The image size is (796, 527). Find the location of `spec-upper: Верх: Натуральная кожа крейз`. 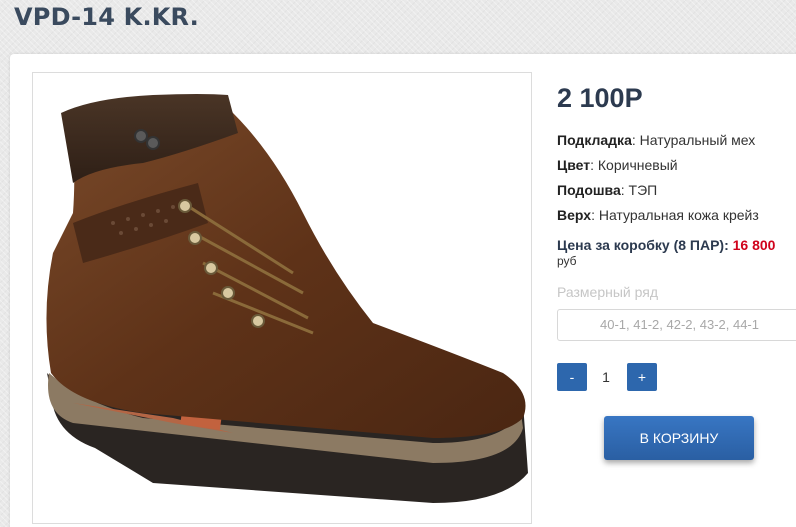

spec-upper: Верх: Натуральная кожа крейз is located at coordinates (658, 215).